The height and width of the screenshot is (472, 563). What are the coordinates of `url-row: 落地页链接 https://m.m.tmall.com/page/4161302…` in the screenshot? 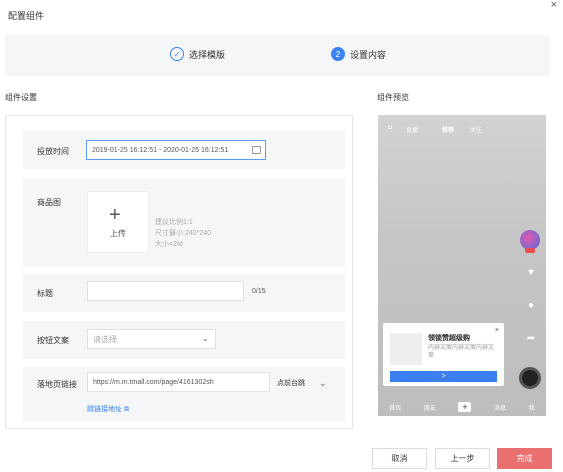 It's located at (184, 394).